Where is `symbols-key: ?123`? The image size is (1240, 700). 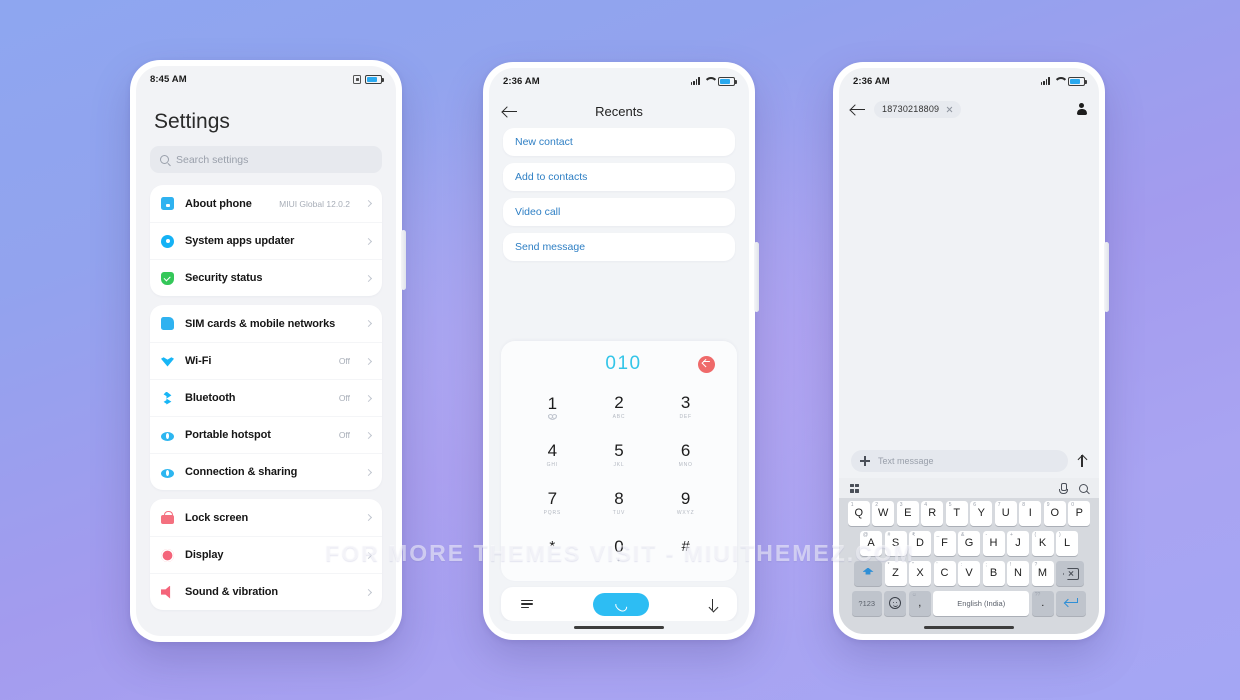 symbols-key: ?123 is located at coordinates (866, 603).